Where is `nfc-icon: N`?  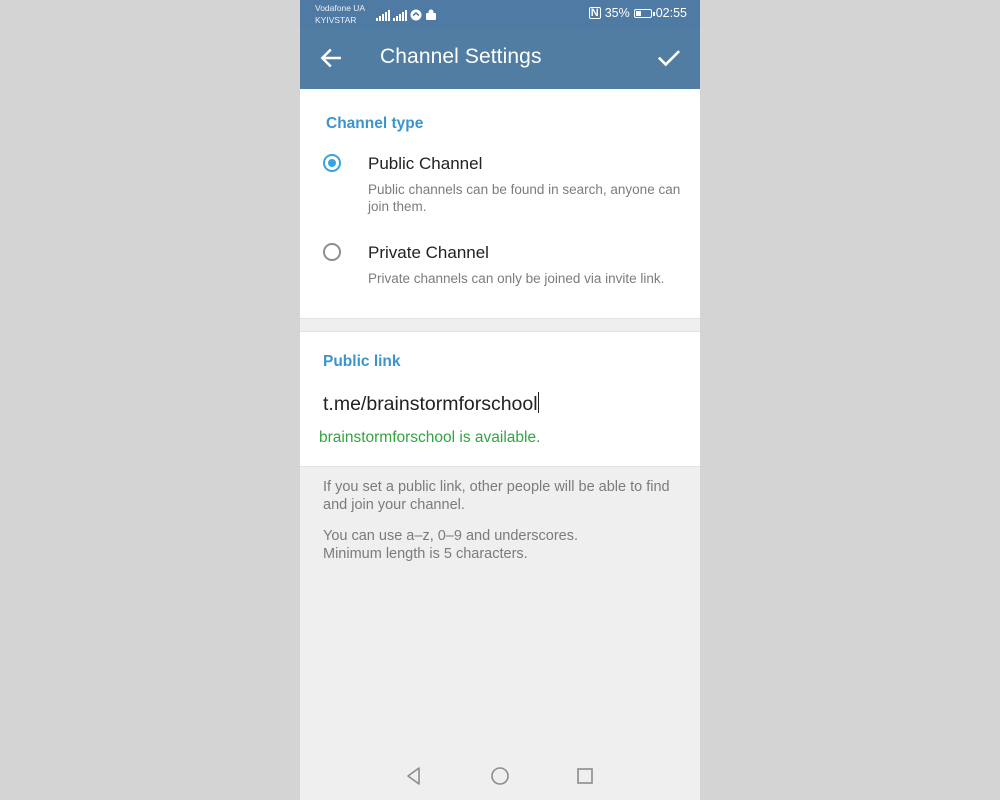
nfc-icon: N is located at coordinates (594, 13).